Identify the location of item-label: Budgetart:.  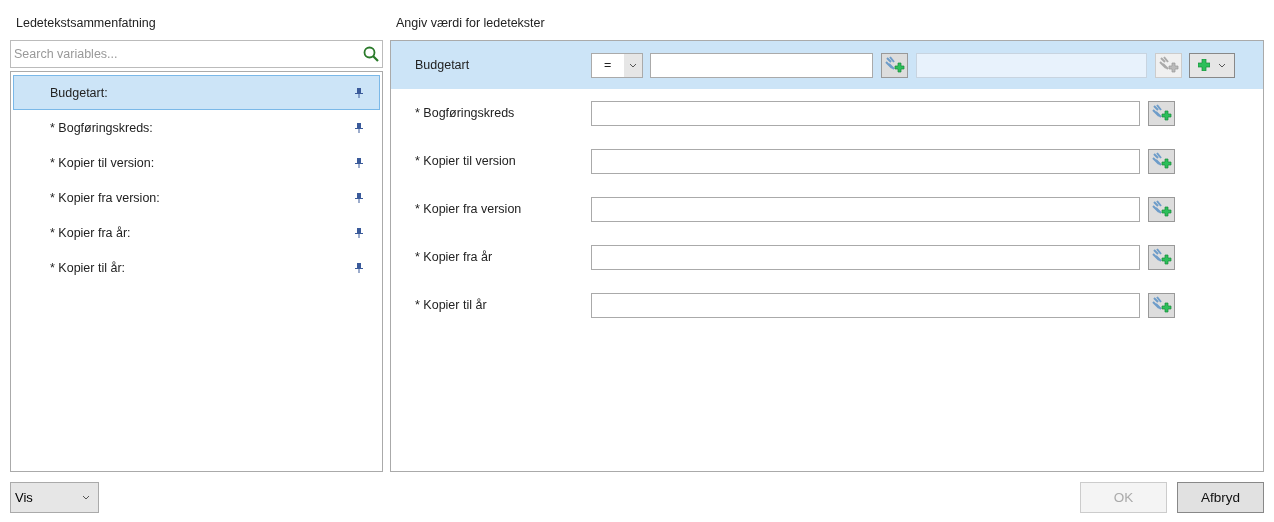
(79, 92).